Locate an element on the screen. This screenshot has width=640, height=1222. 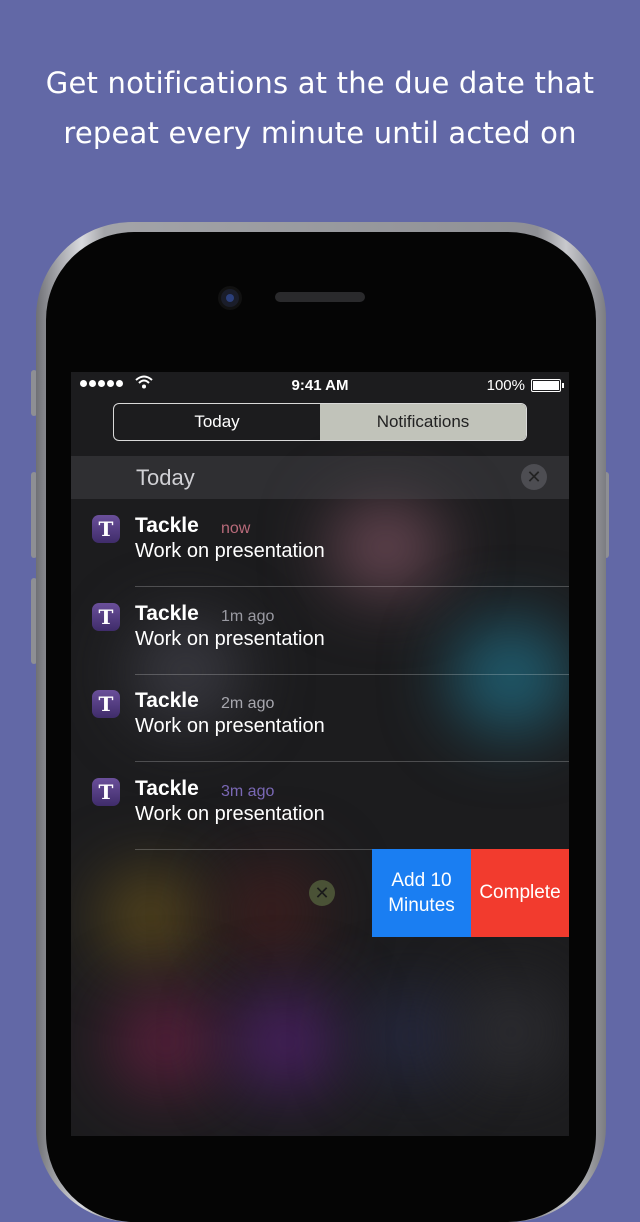
tab-notifications: Notifications is located at coordinates (423, 422).